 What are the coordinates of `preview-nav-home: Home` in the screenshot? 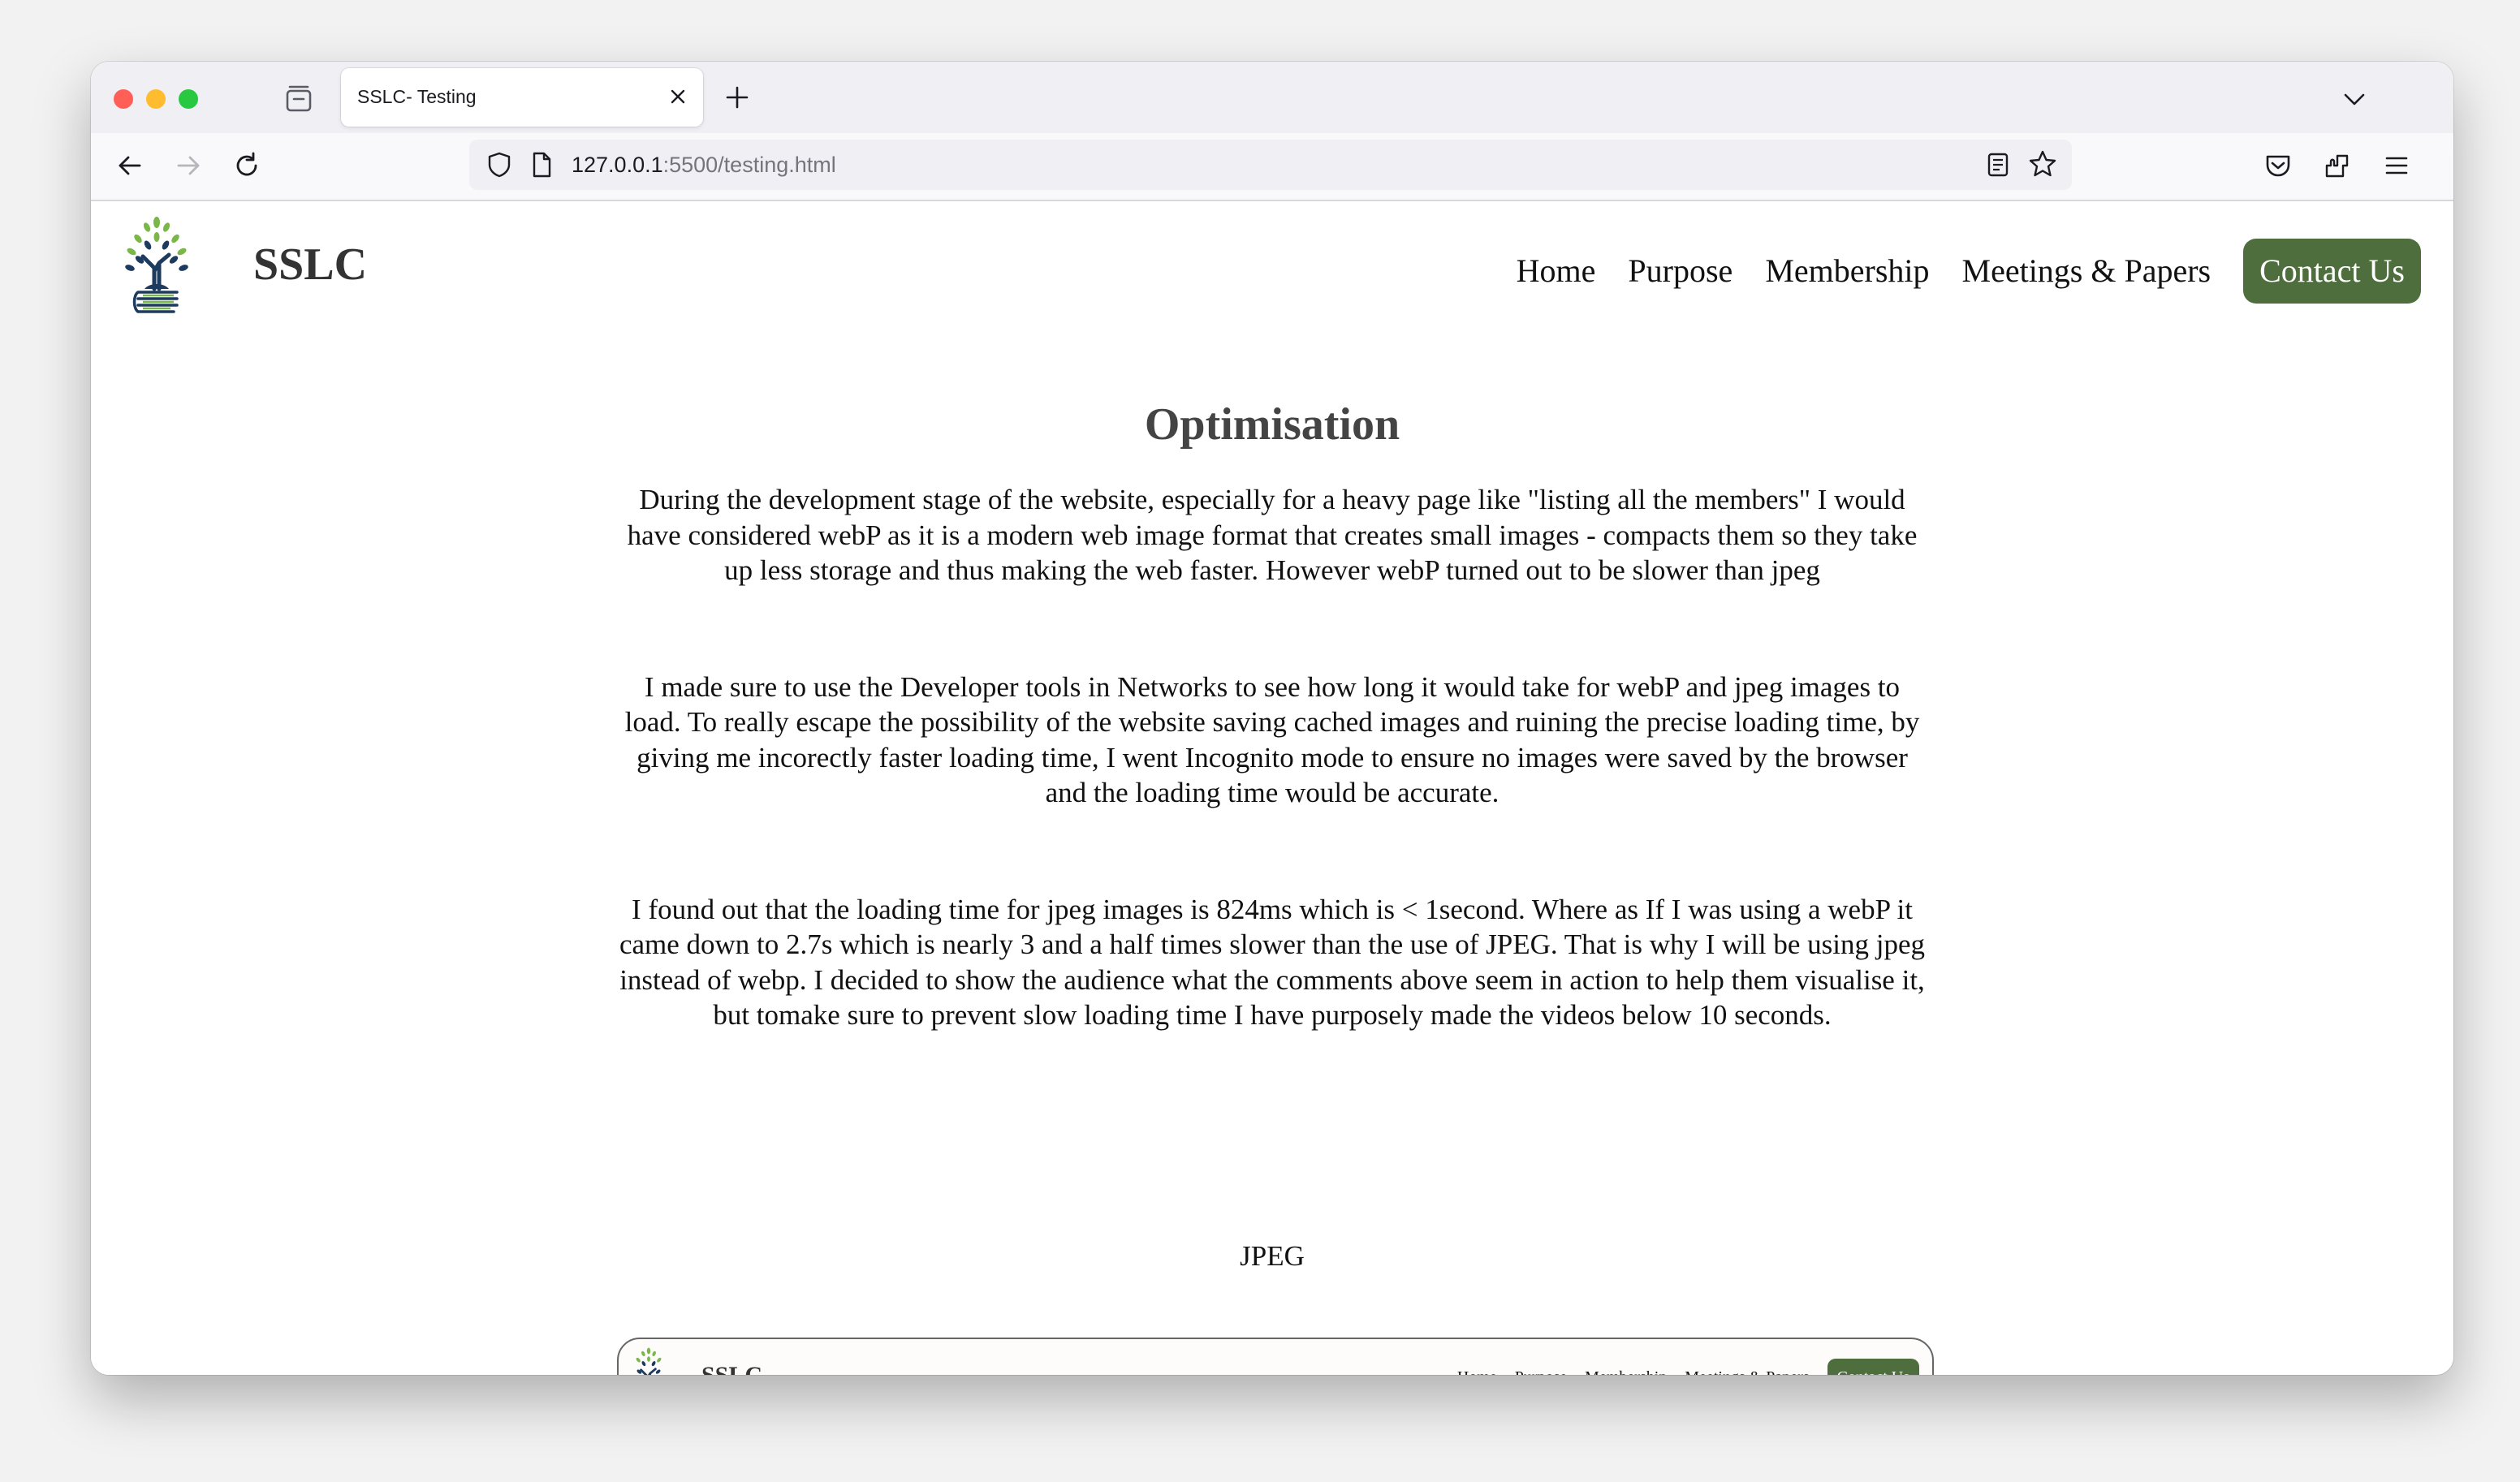 It's located at (1477, 1367).